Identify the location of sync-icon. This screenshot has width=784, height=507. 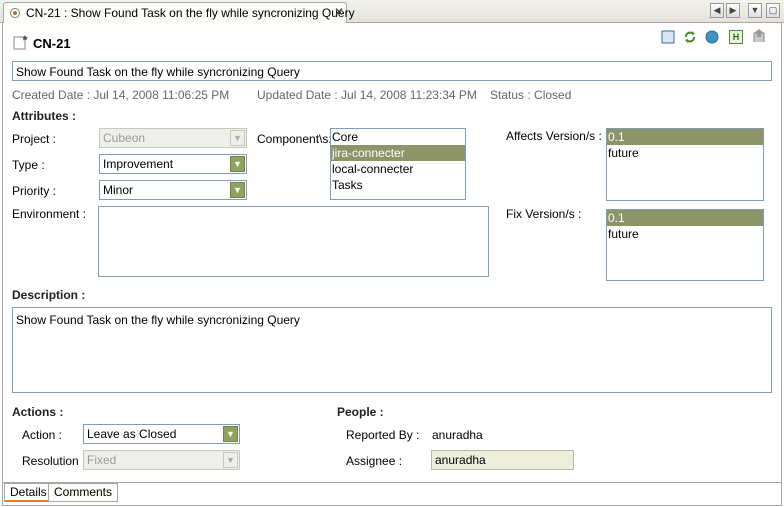
(690, 37).